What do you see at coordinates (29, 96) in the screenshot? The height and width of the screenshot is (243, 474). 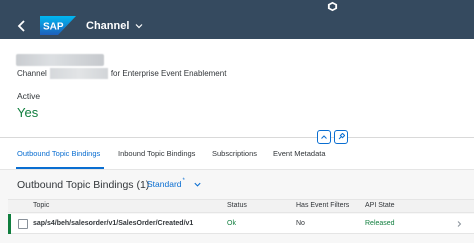 I see `active-label: Active` at bounding box center [29, 96].